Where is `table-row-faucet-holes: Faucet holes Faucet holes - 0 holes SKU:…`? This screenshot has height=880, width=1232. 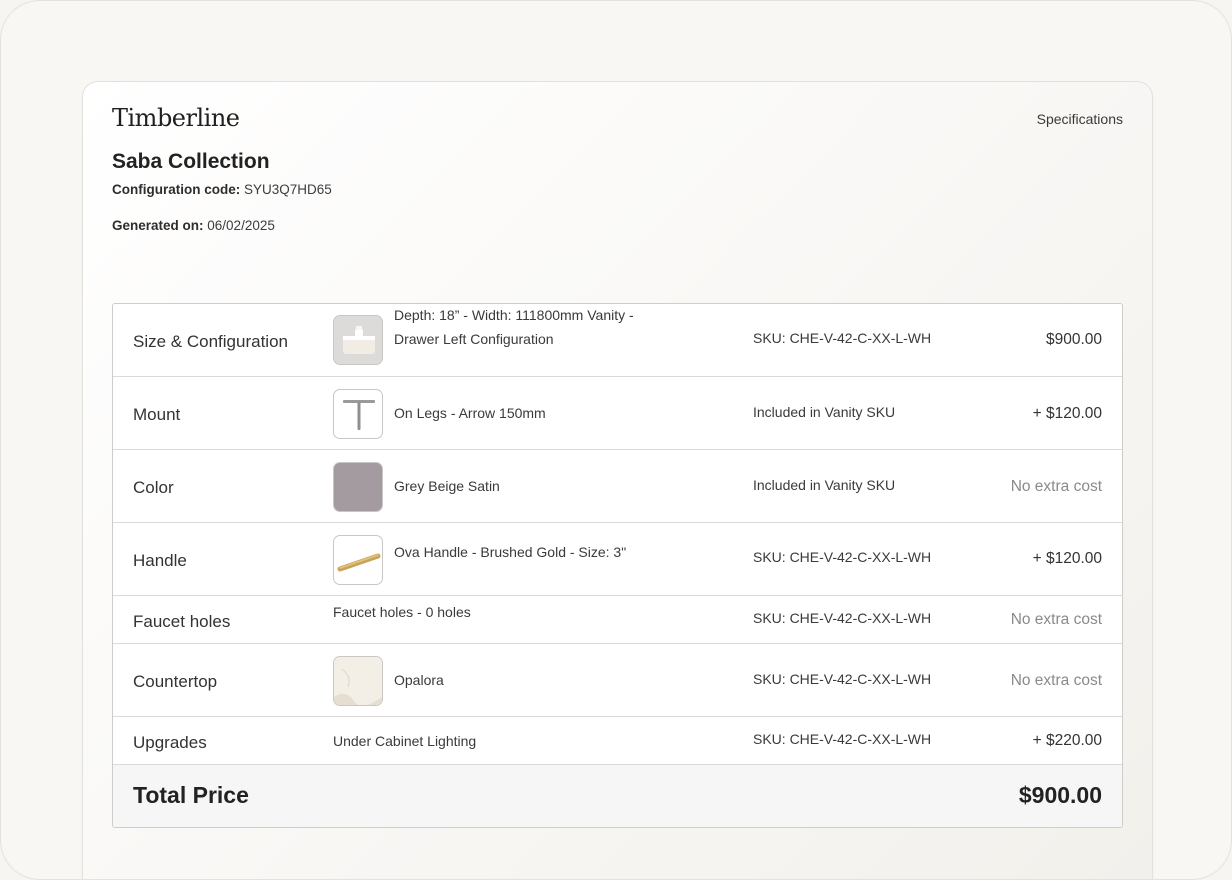
table-row-faucet-holes: Faucet holes Faucet holes - 0 holes SKU:… is located at coordinates (617, 620).